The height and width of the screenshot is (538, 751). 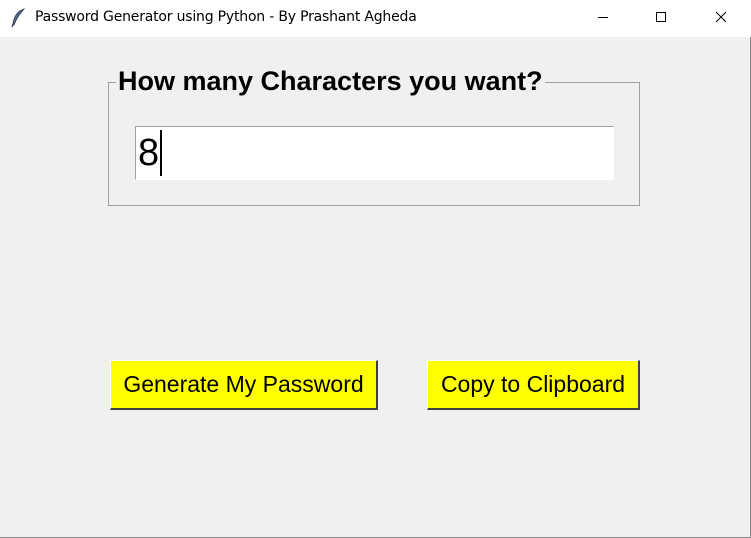 I want to click on maximize-icon, so click(x=661, y=19).